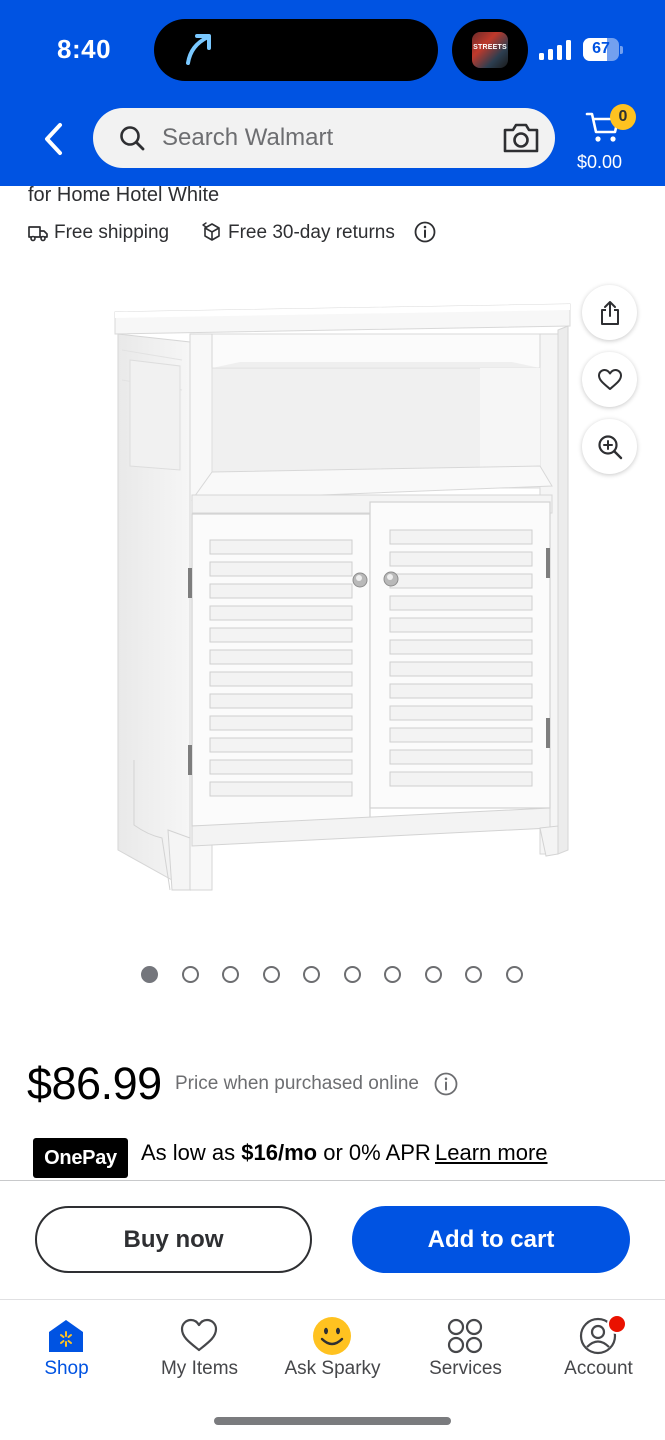 Image resolution: width=665 pixels, height=1440 pixels. What do you see at coordinates (491, 1153) in the screenshot?
I see `learn-more-link: Learn more` at bounding box center [491, 1153].